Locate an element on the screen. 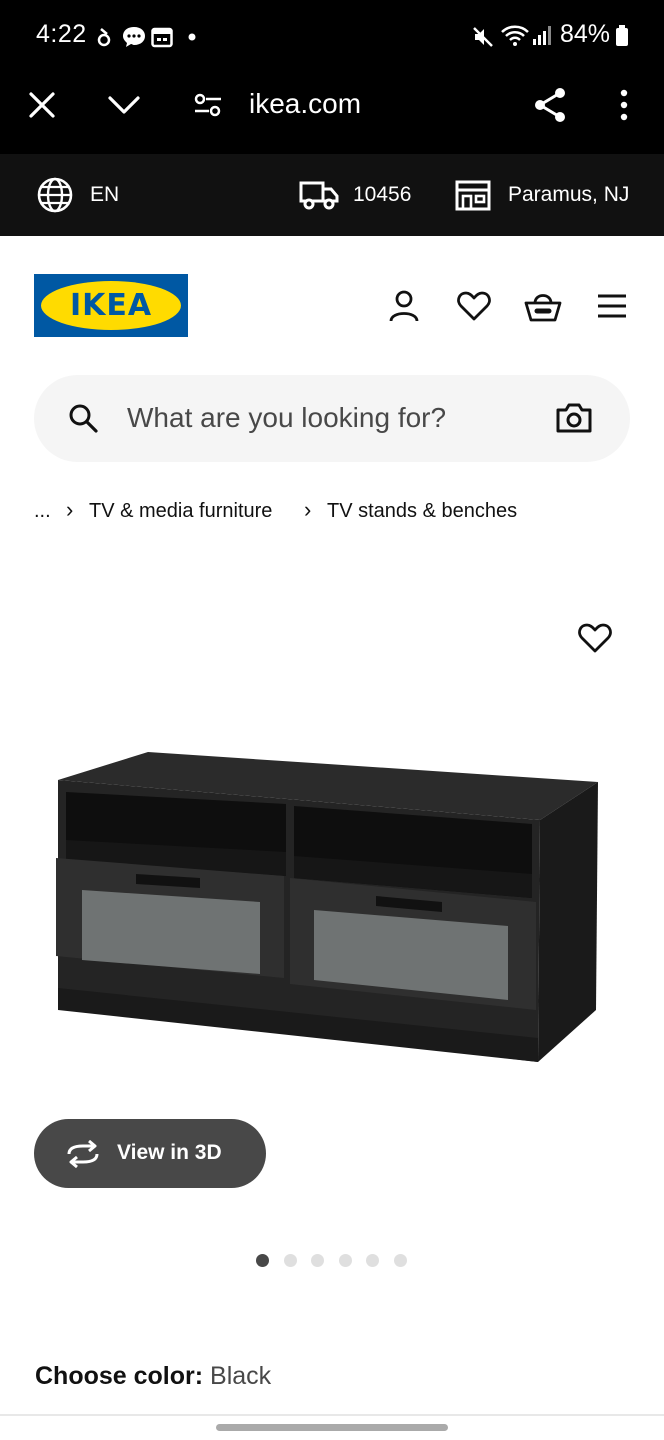 This screenshot has width=664, height=1440. menu-icon is located at coordinates (612, 306).